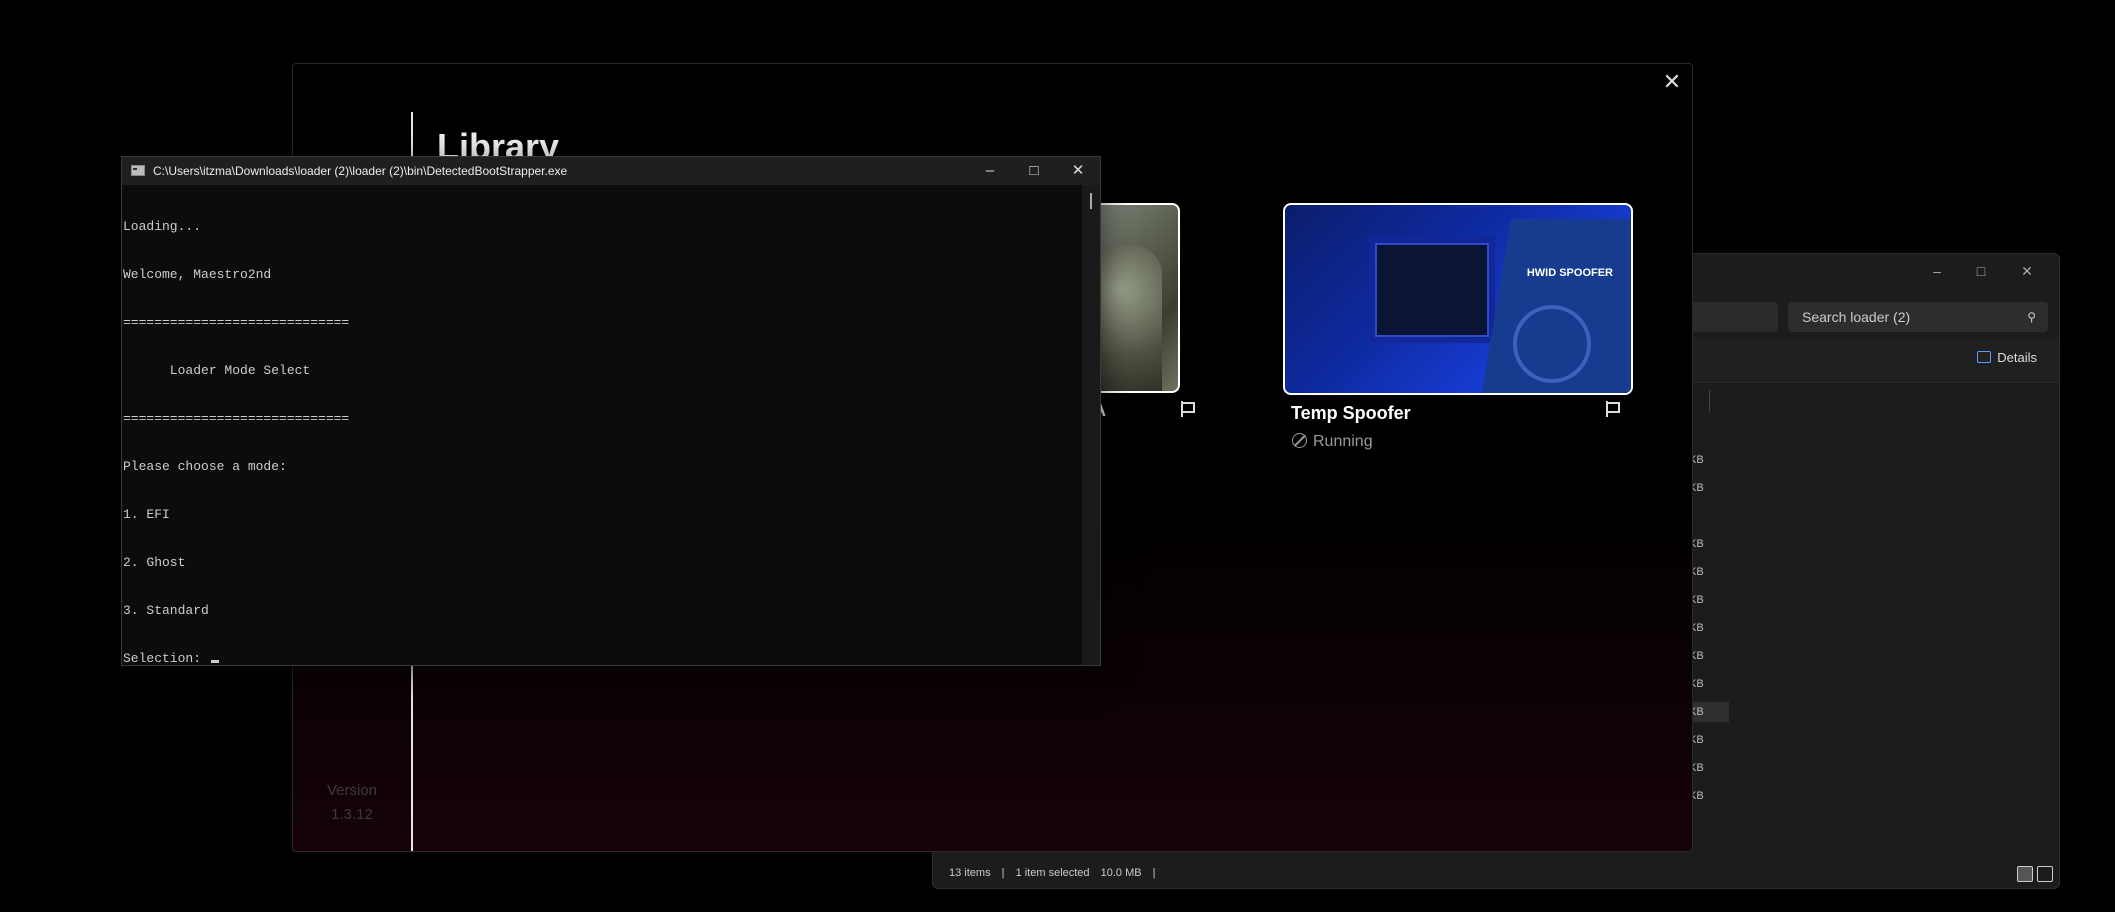  I want to click on status-text: Running, so click(1343, 441).